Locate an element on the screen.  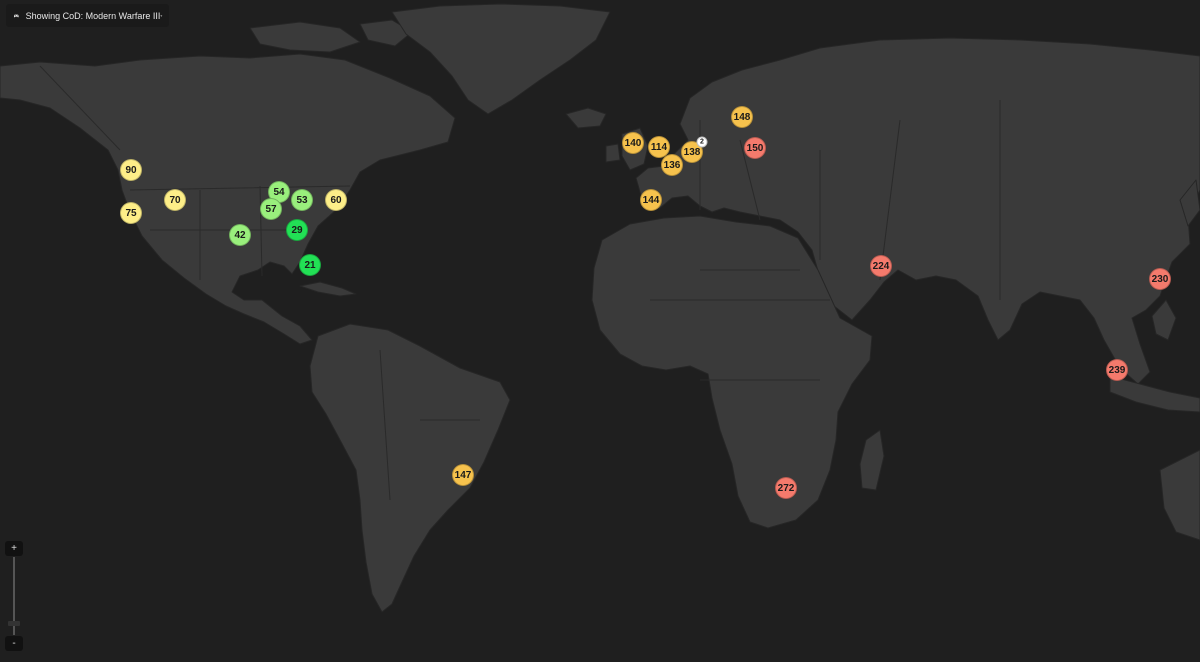
game-selector: Showing CoD: Modern Warfare III is located at coordinates (87, 15).